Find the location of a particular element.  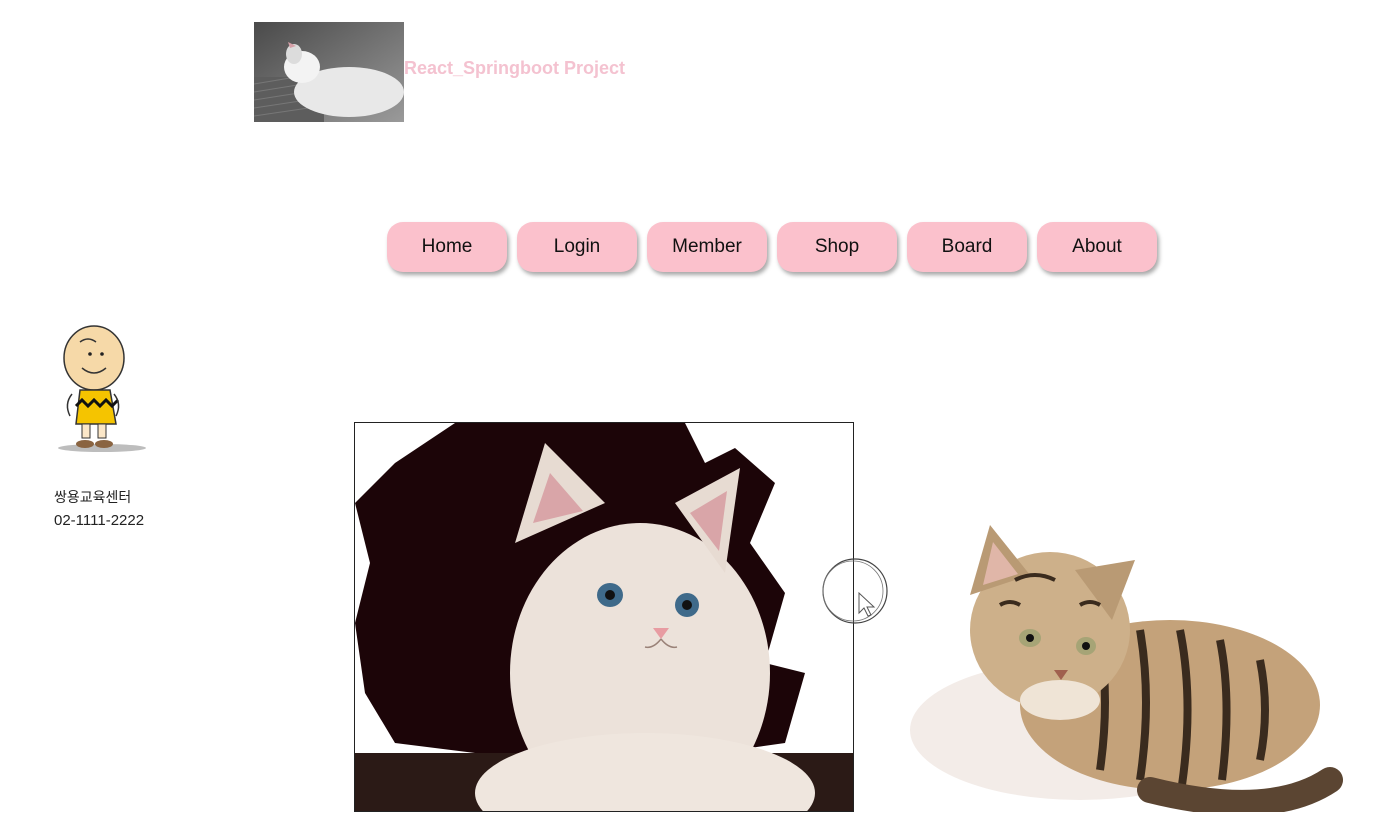

site-title: React_Springboot Project is located at coordinates (514, 68).